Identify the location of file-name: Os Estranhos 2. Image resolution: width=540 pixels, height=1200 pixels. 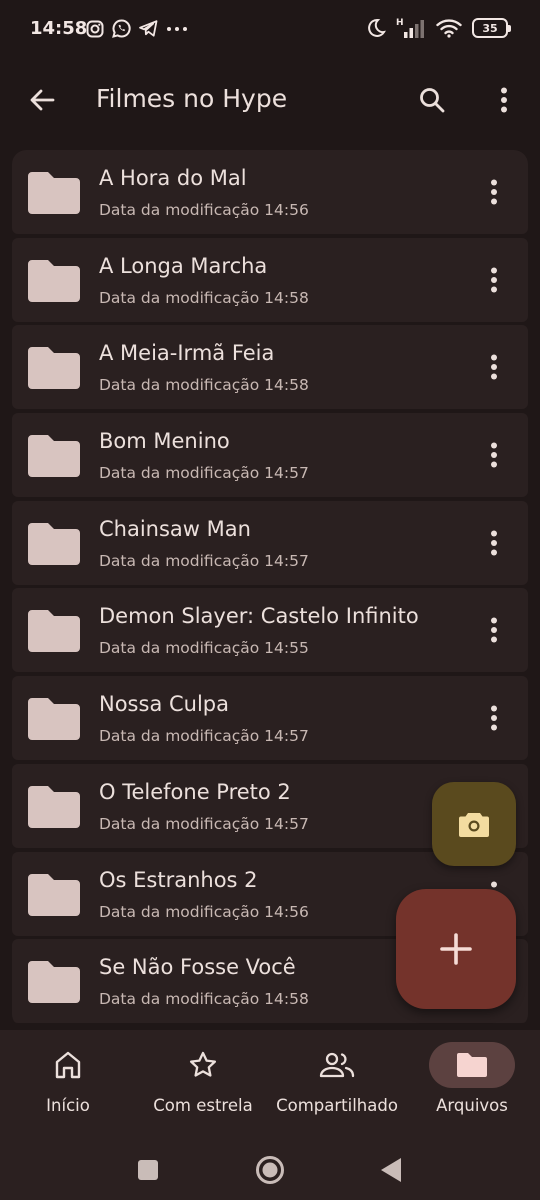
(178, 879).